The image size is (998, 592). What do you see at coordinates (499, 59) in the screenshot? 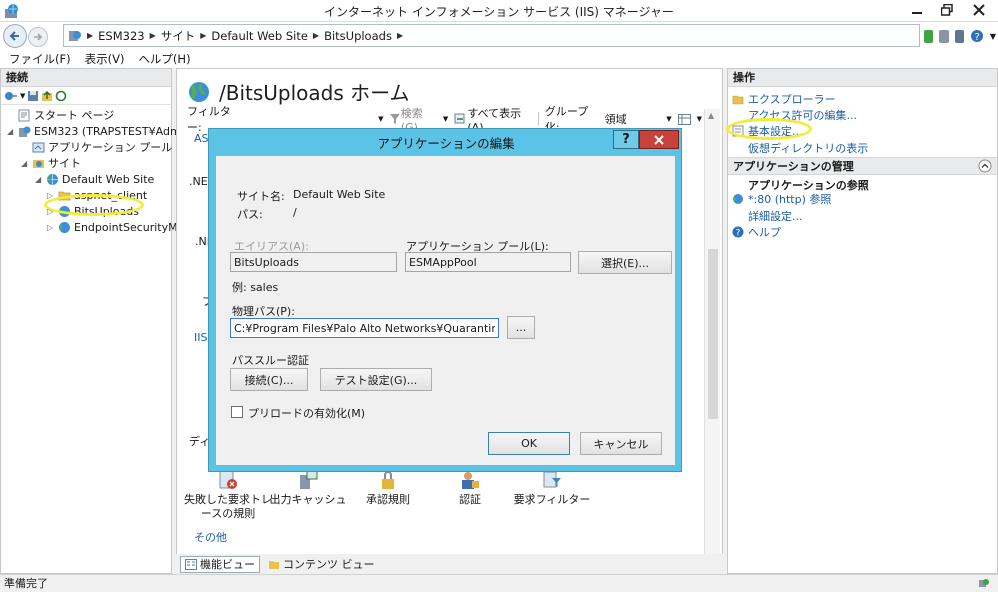
I see `menu-bar: ファイル(F) 表示(V) ヘルプ(H)` at bounding box center [499, 59].